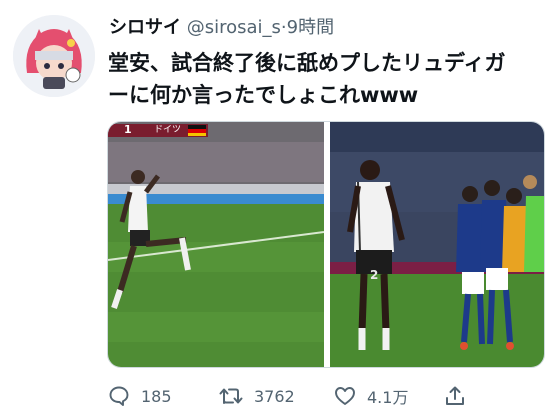 This screenshot has width=554, height=413. What do you see at coordinates (325, 396) in the screenshot?
I see `action-bar: 185 3762 4.1万` at bounding box center [325, 396].